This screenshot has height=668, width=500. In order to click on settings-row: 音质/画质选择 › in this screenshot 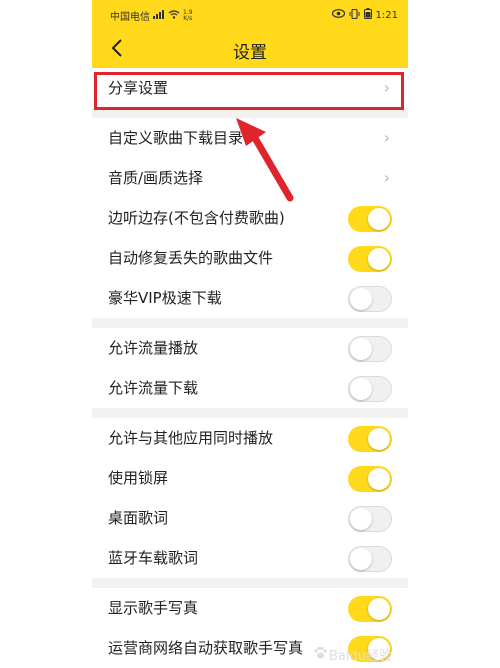, I will do `click(250, 178)`.